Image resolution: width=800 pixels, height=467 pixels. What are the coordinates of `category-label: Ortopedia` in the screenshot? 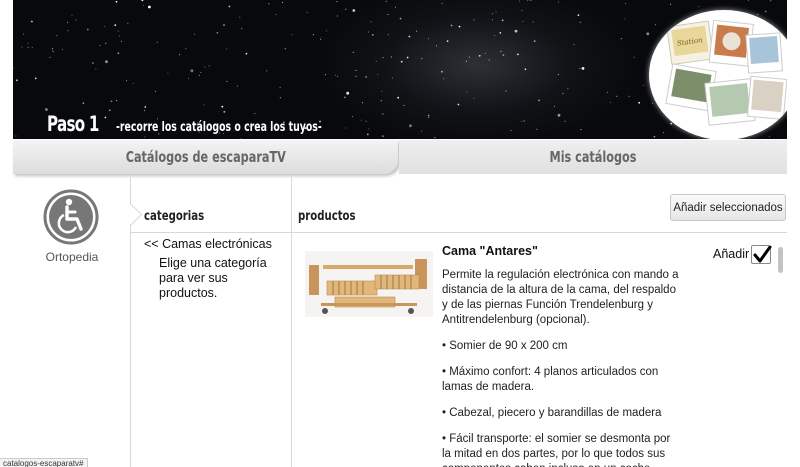 It's located at (72, 257).